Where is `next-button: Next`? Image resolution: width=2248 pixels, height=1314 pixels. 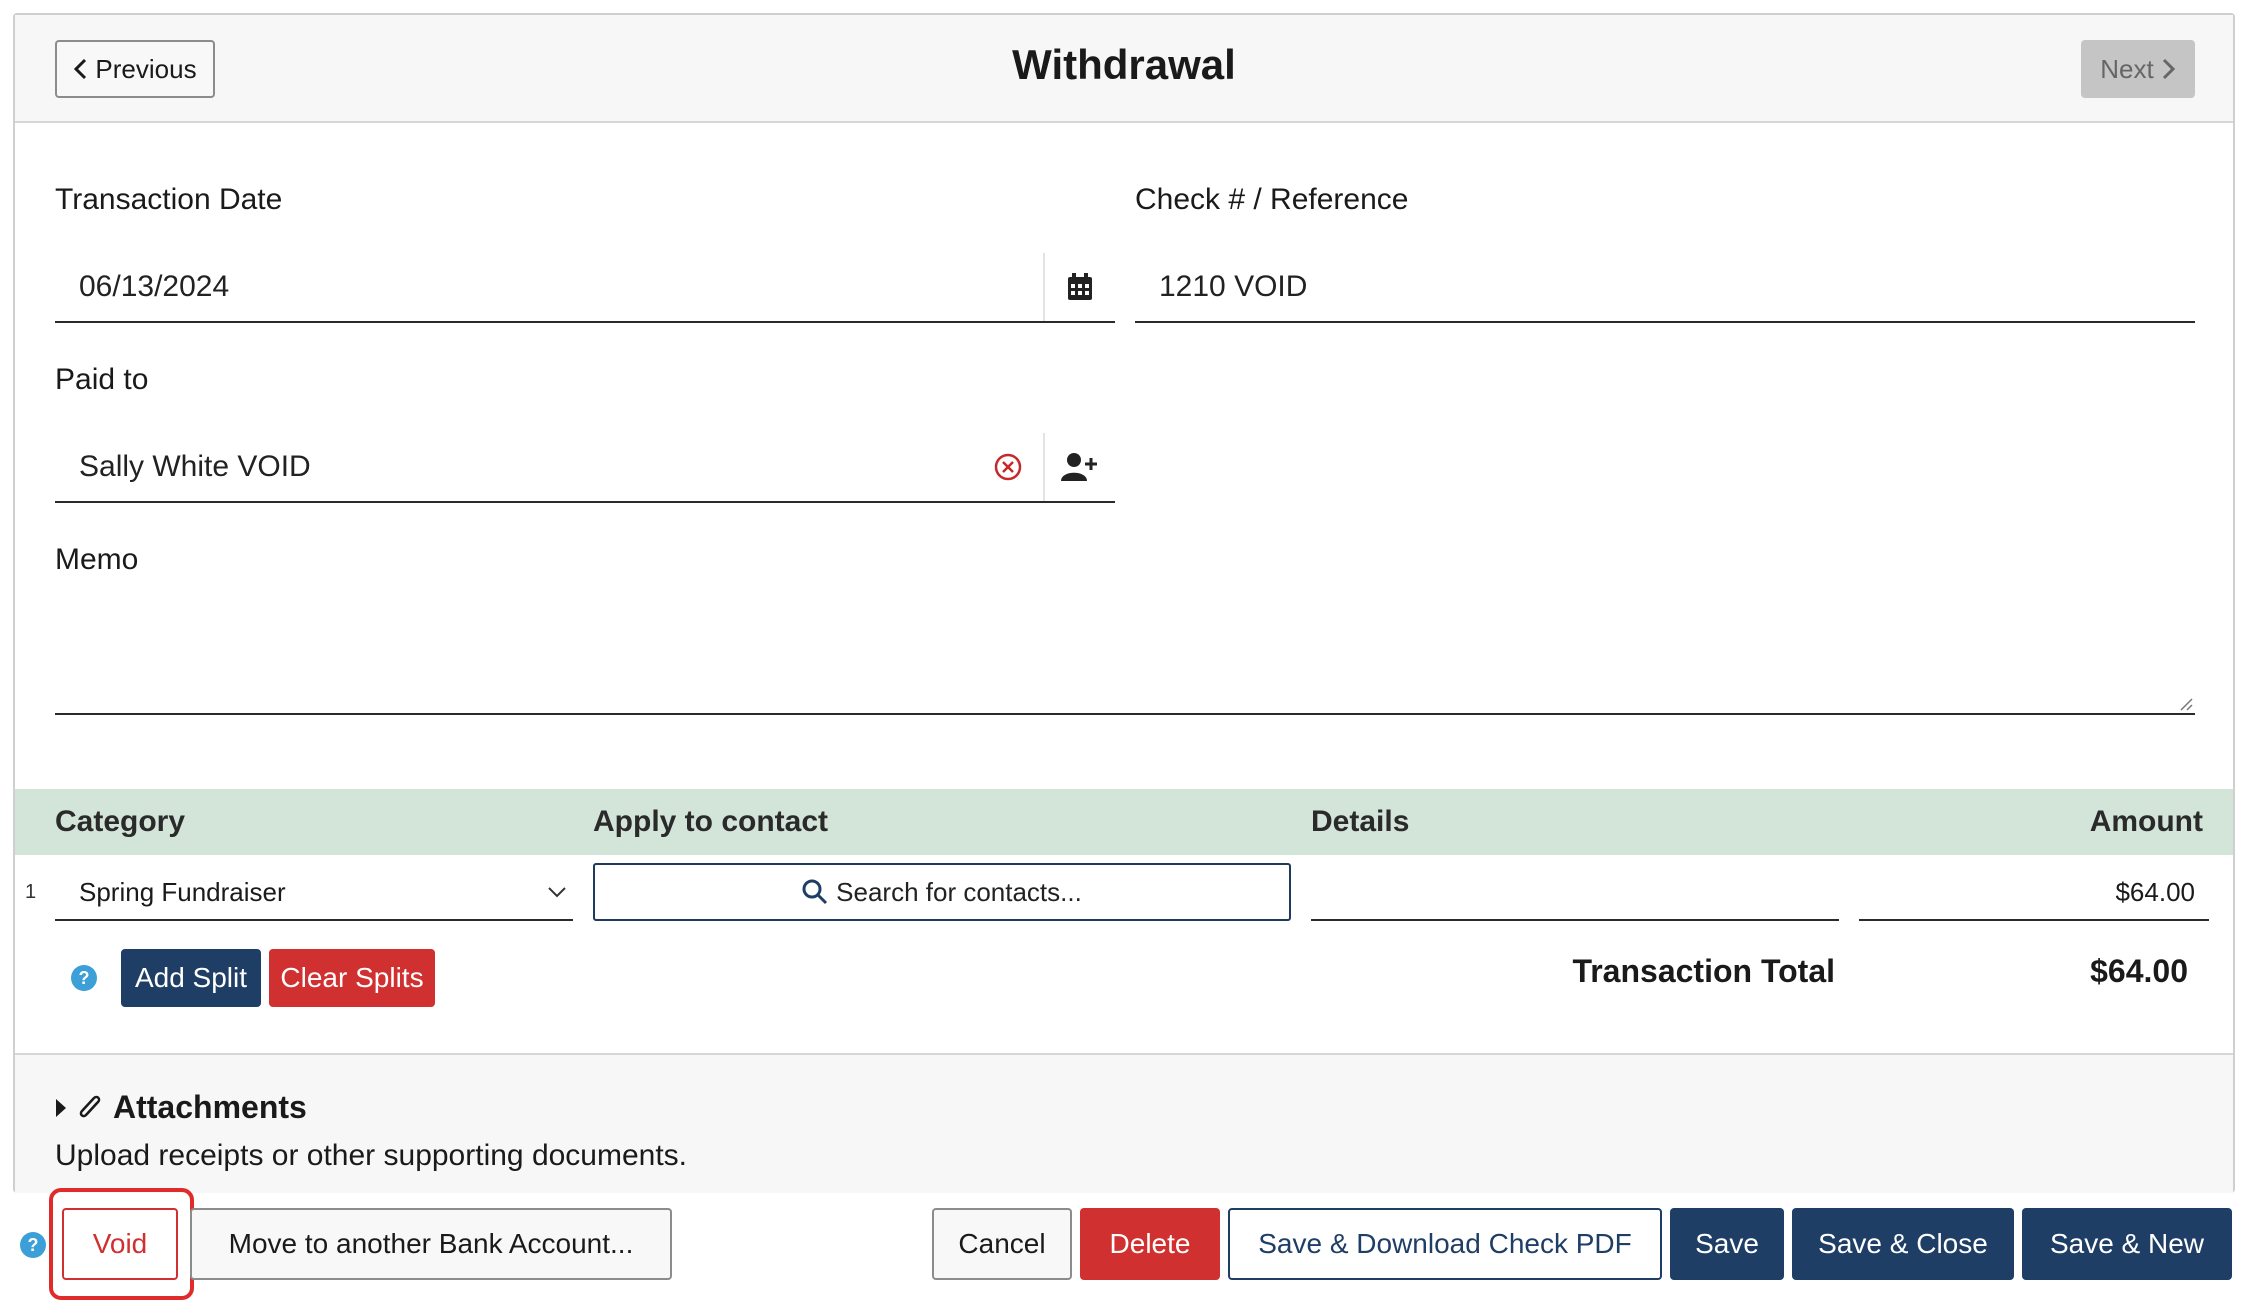
next-button: Next is located at coordinates (2138, 69).